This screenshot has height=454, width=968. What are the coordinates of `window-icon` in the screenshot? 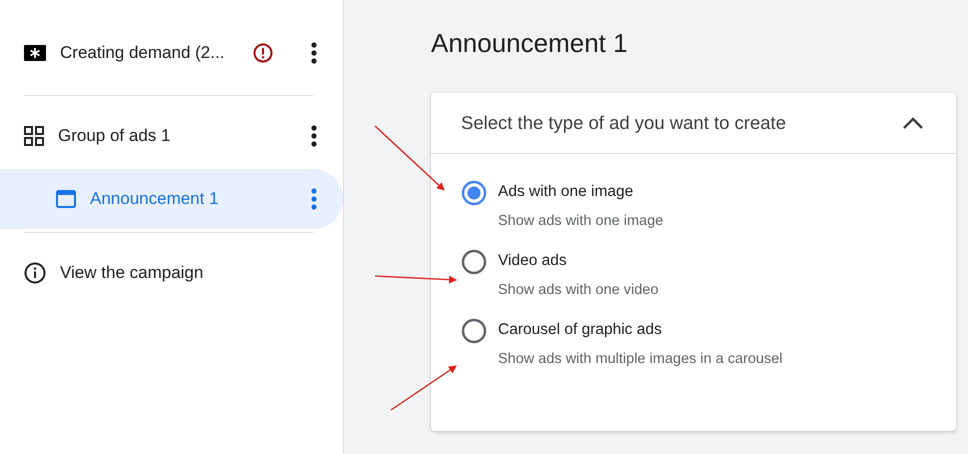 It's located at (66, 199).